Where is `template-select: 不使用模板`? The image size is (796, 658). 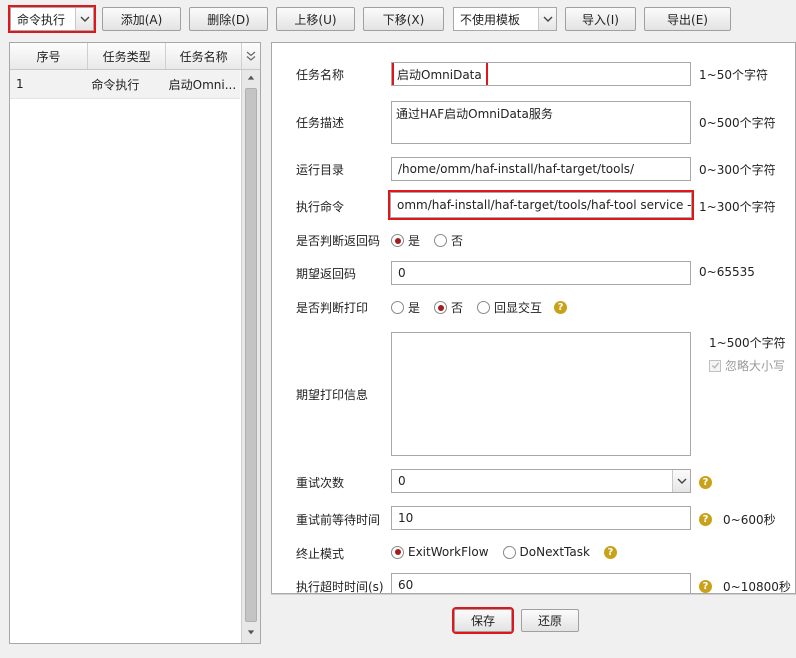
template-select: 不使用模板 is located at coordinates (505, 19).